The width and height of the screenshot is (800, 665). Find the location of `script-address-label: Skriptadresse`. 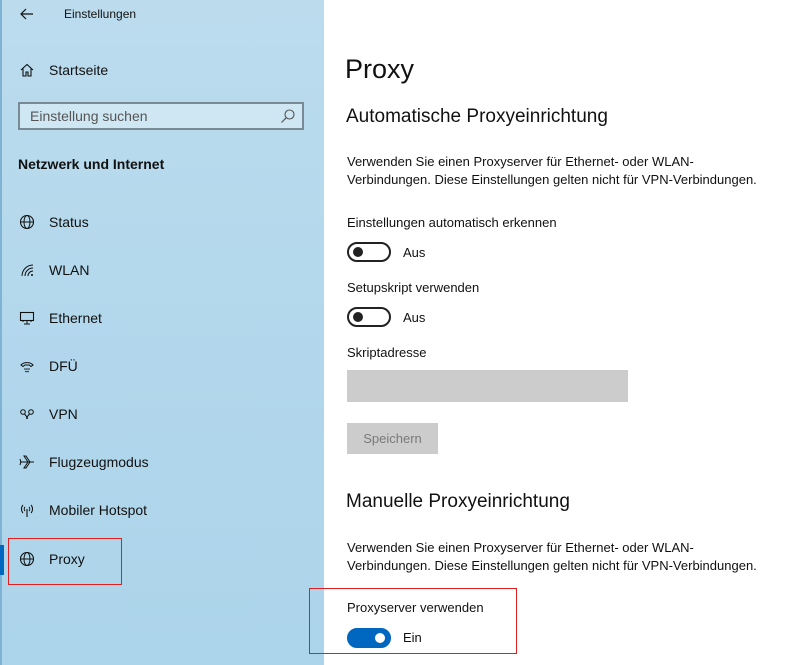

script-address-label: Skriptadresse is located at coordinates (387, 352).